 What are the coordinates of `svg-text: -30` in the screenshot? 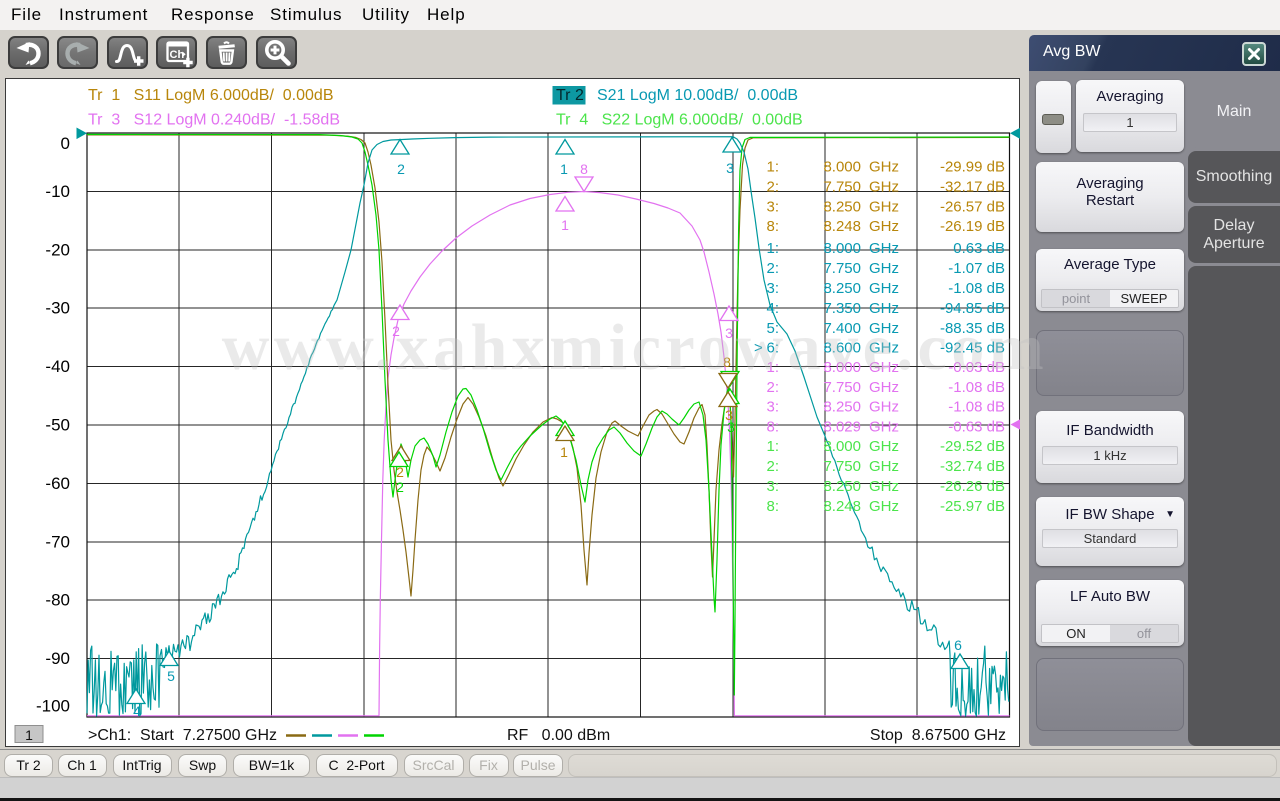 It's located at (57, 308).